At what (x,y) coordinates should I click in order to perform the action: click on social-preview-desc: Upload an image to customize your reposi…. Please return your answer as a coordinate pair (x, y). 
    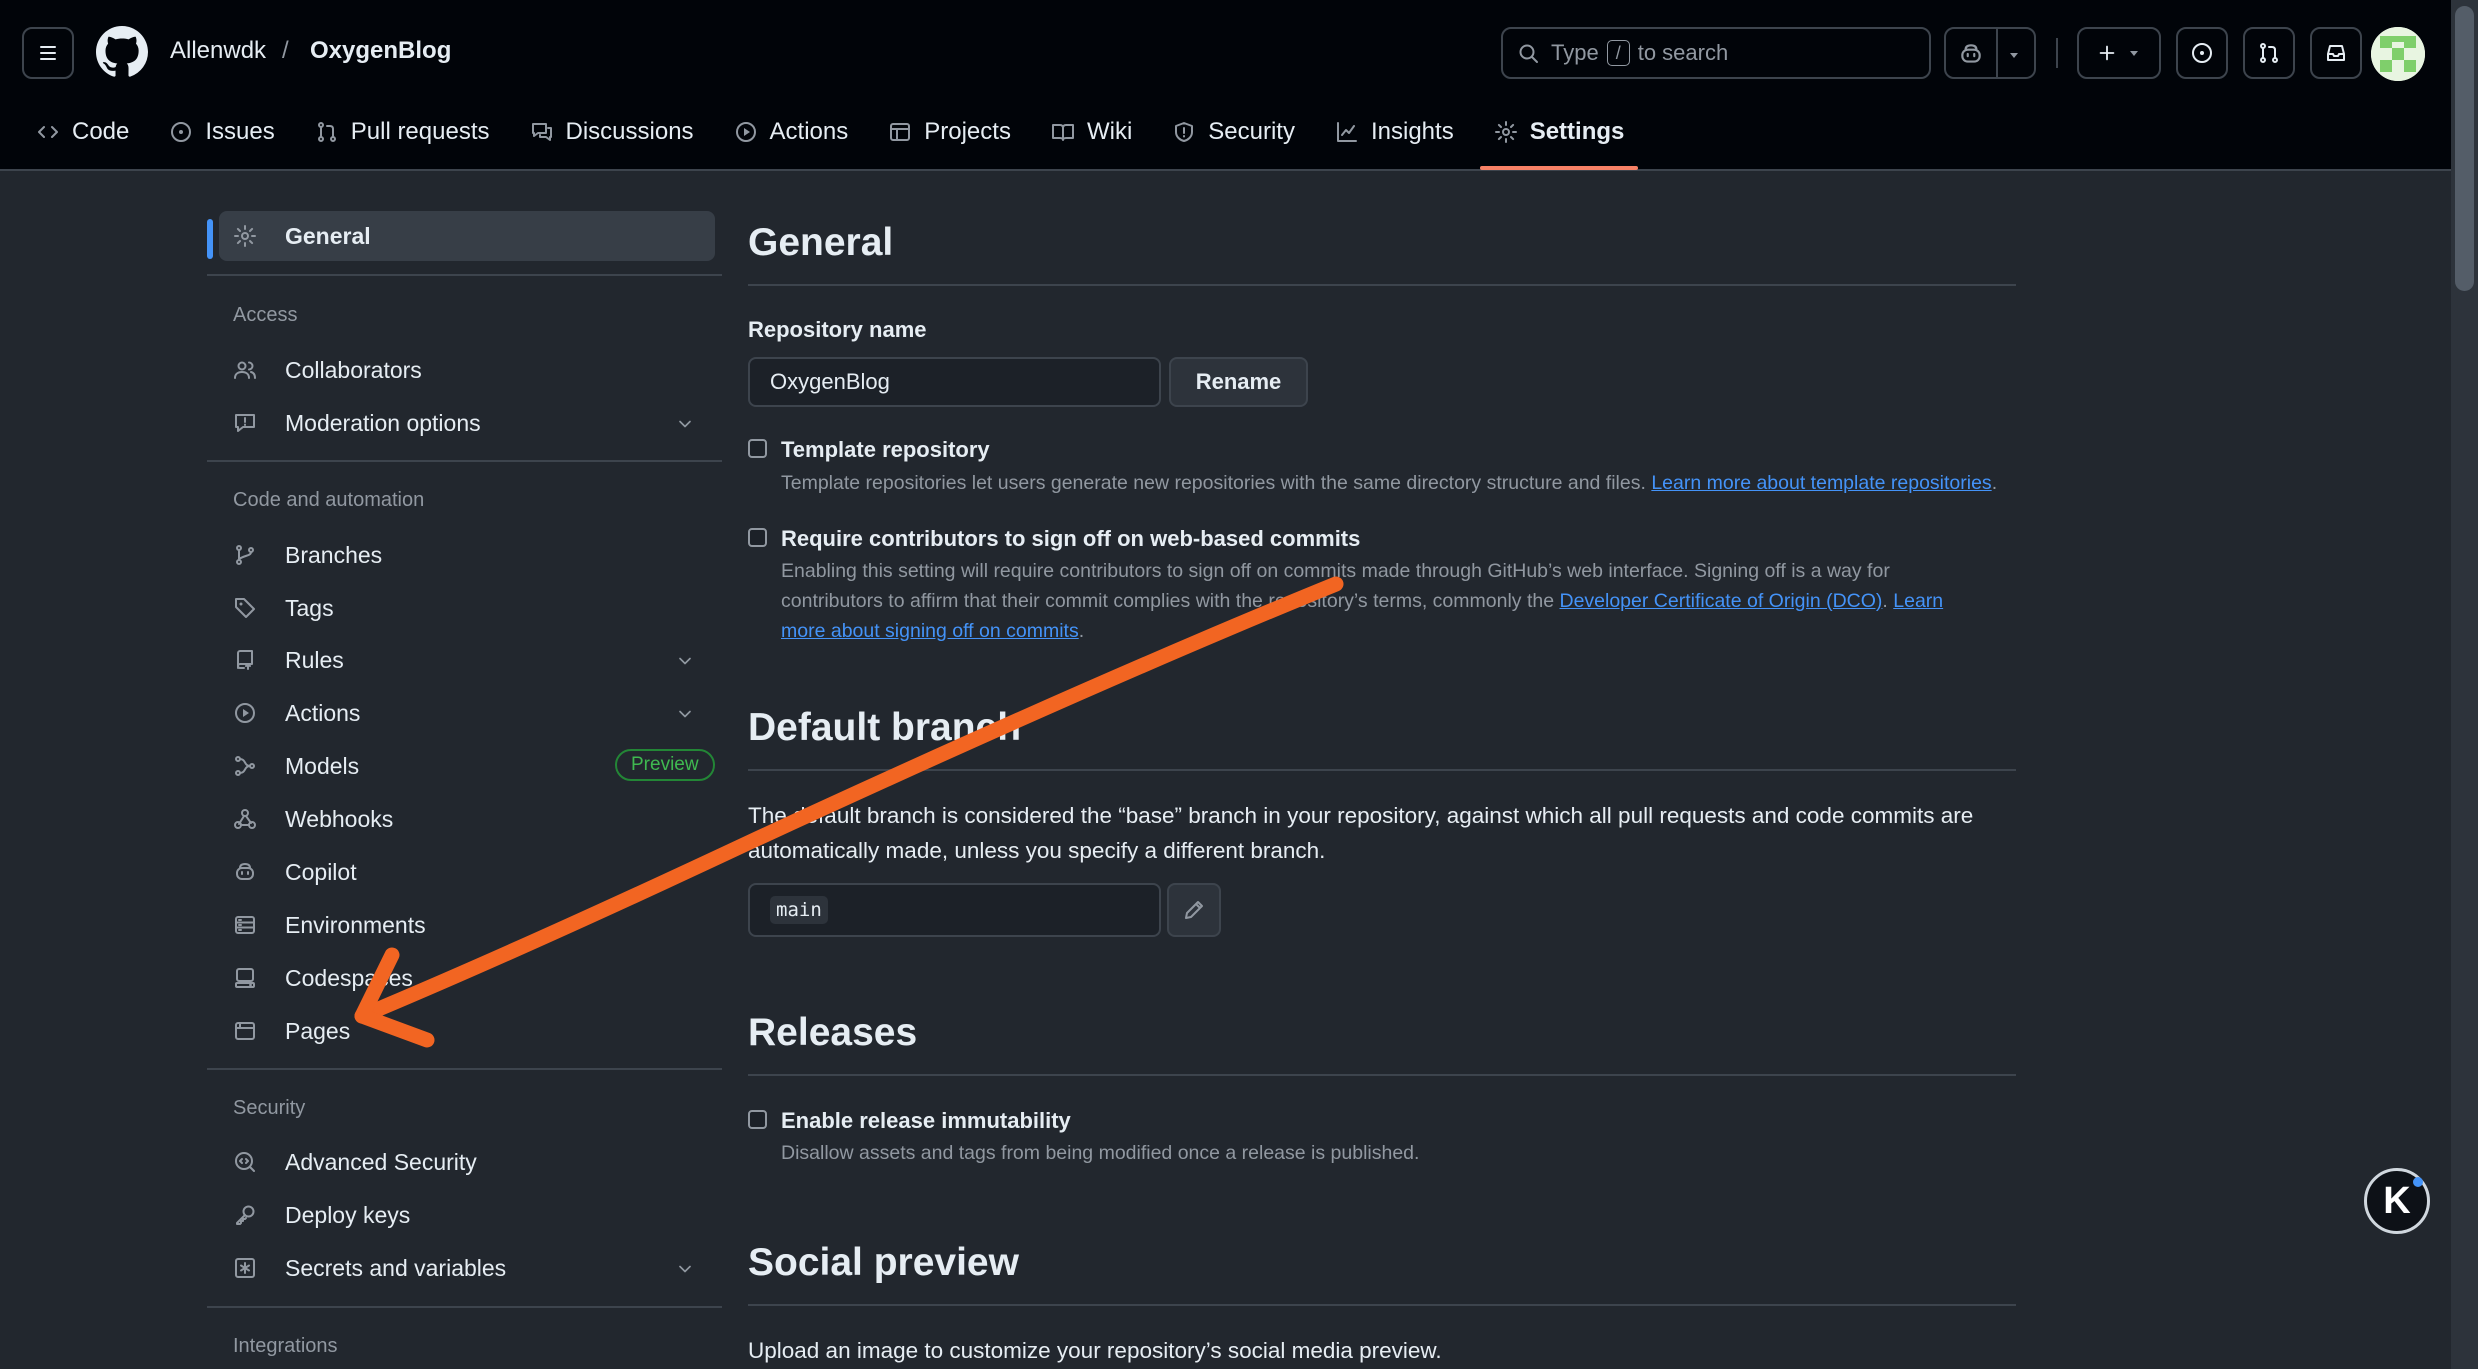
    Looking at the image, I should click on (1095, 1350).